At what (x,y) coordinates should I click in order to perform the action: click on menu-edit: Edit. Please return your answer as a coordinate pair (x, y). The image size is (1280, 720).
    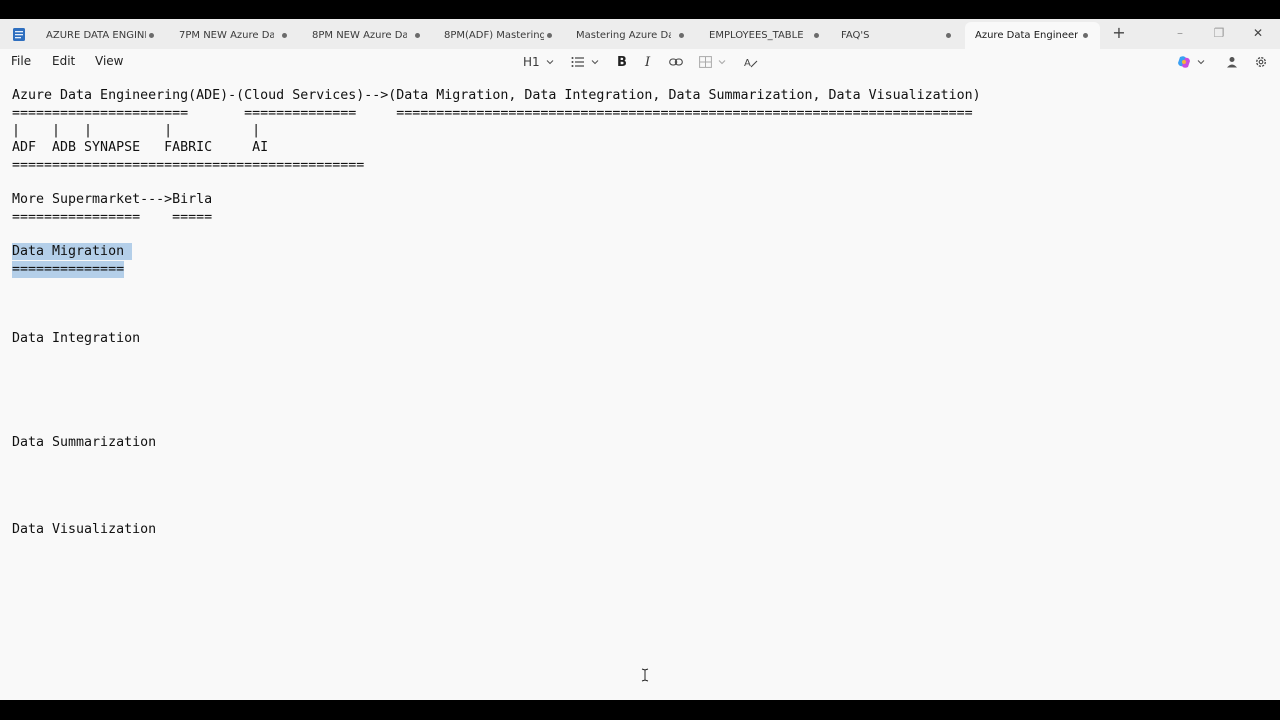
    Looking at the image, I should click on (63, 61).